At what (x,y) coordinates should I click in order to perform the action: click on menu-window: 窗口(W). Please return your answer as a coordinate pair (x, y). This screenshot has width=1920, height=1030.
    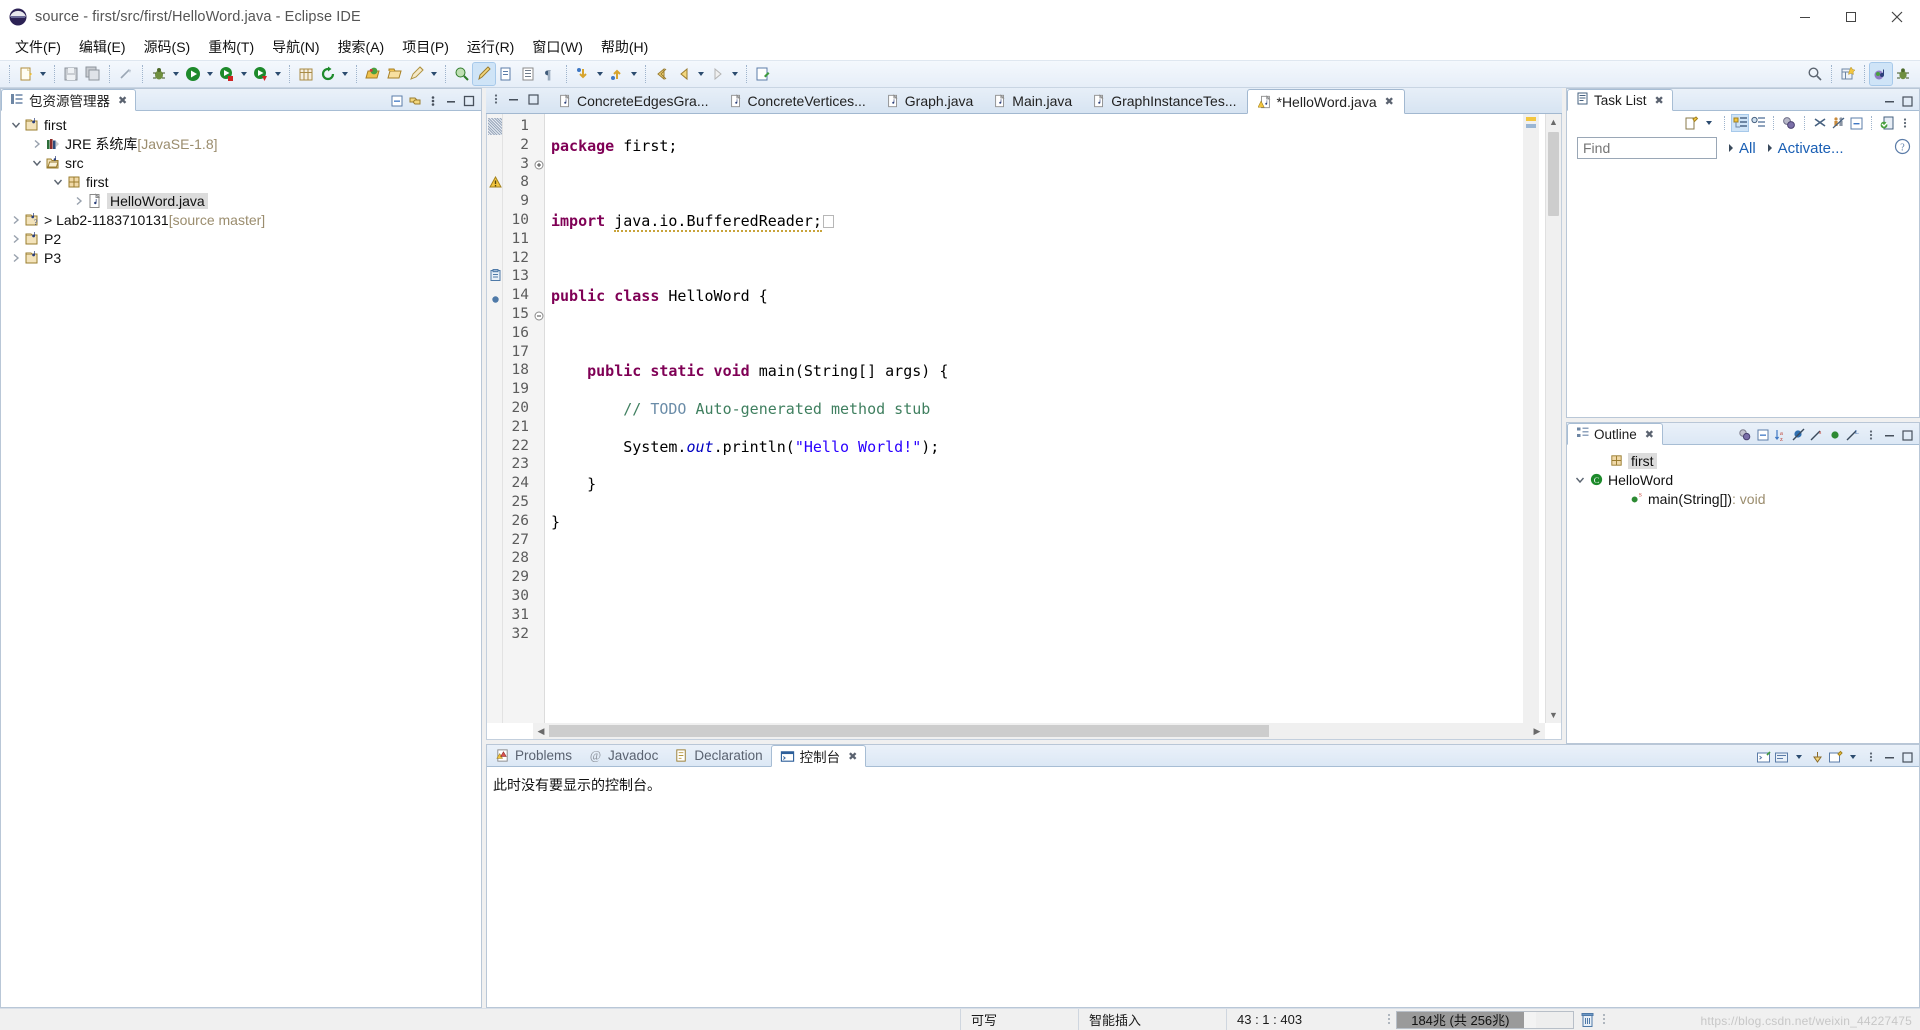
    Looking at the image, I should click on (557, 47).